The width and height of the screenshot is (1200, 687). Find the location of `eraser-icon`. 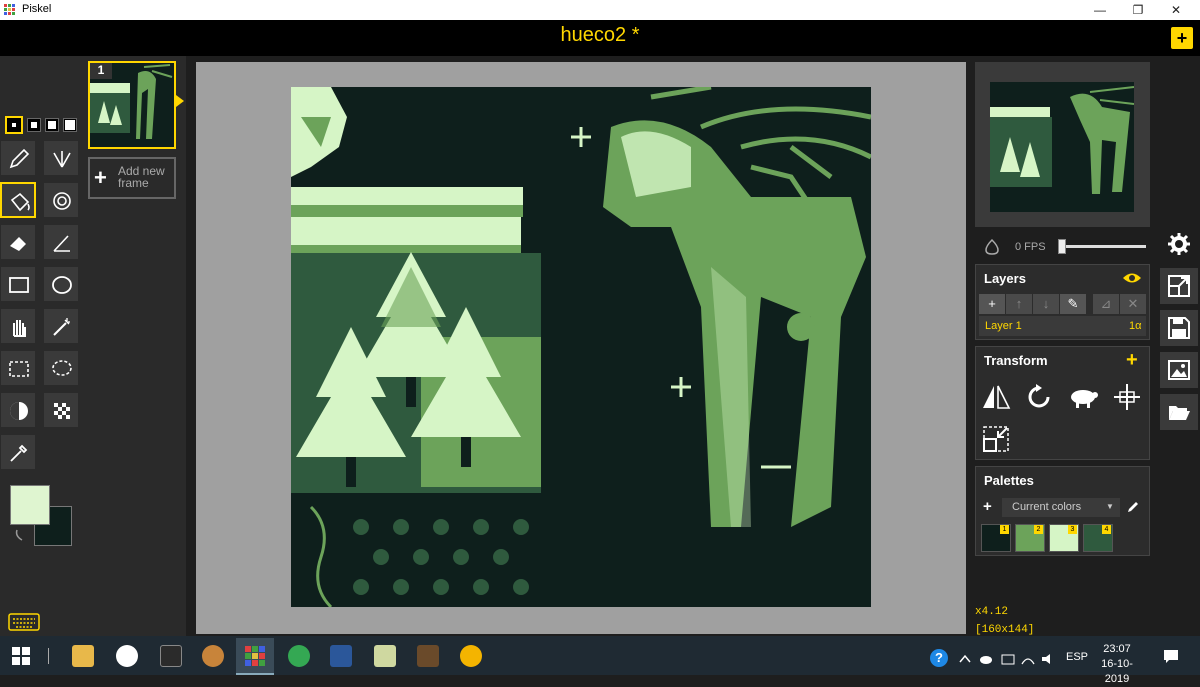

eraser-icon is located at coordinates (18, 244).